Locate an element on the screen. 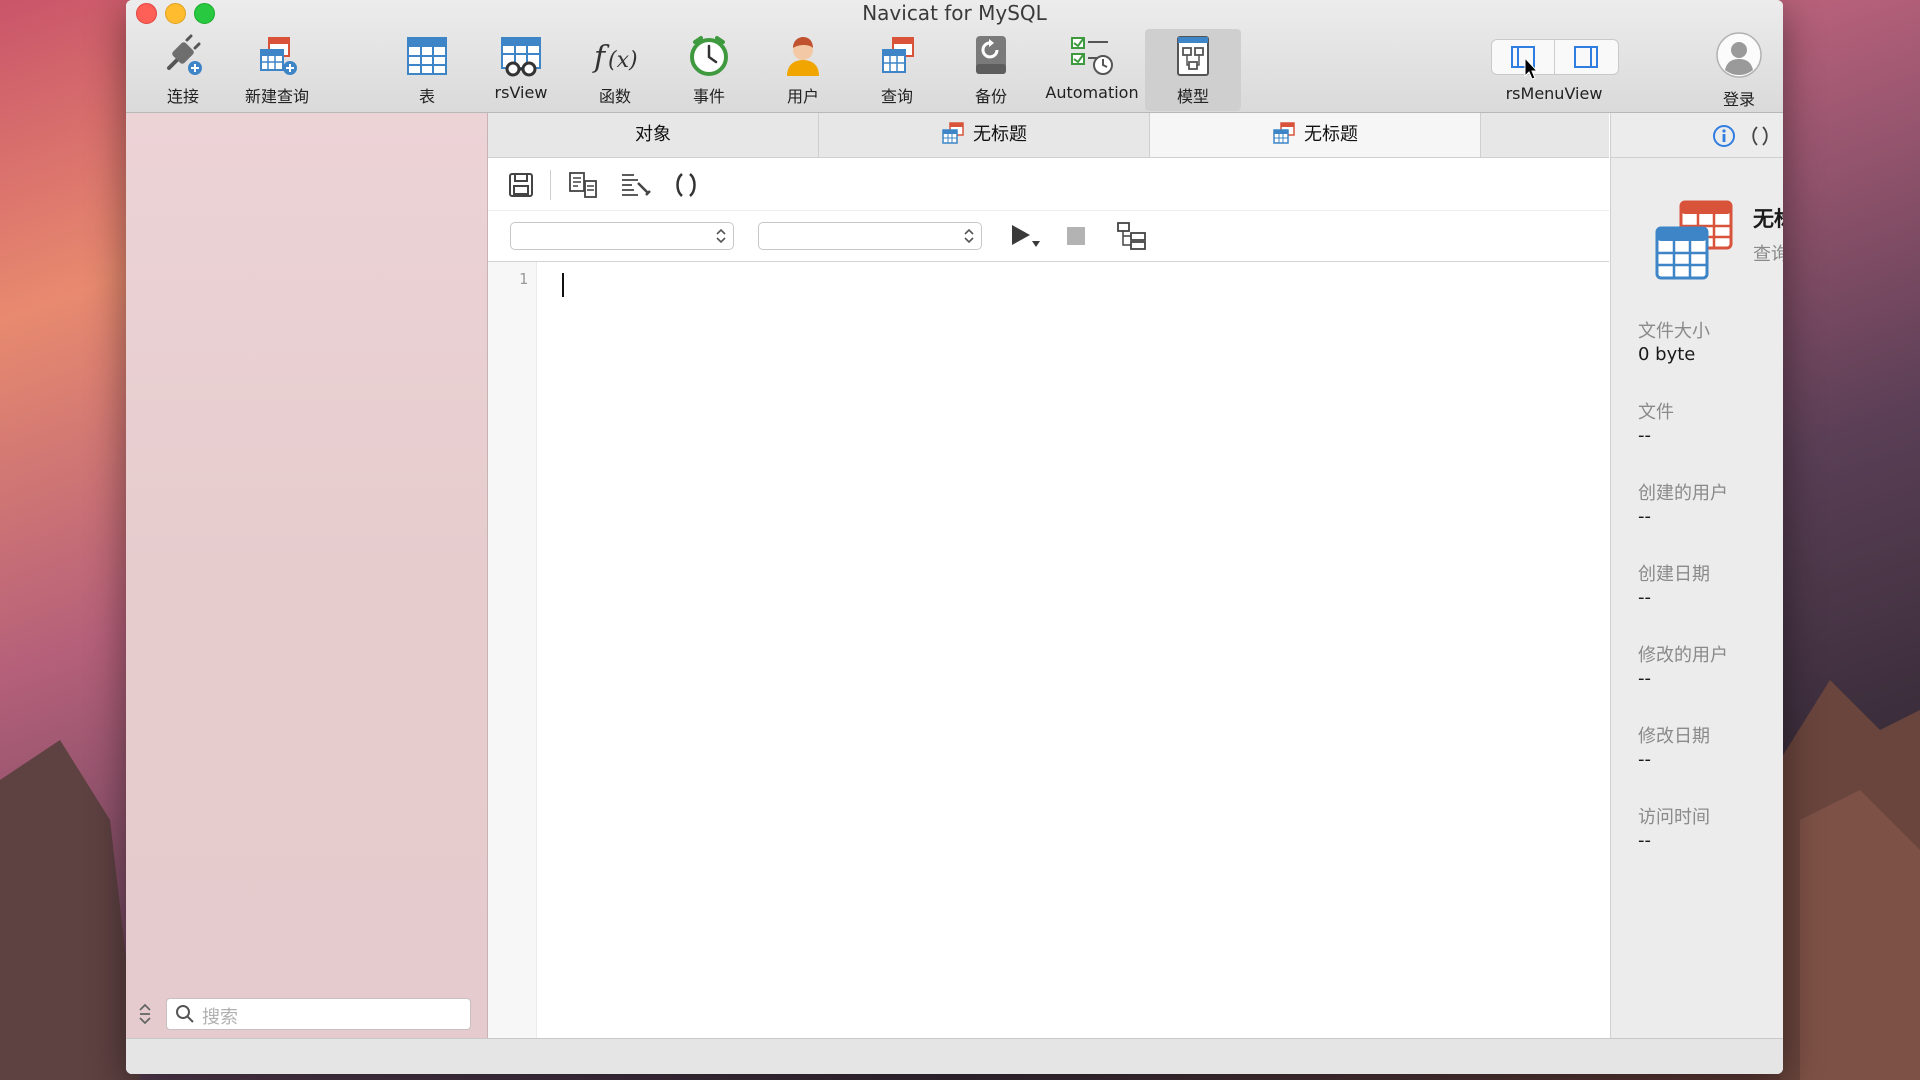  backup-button: 备份 is located at coordinates (991, 70).